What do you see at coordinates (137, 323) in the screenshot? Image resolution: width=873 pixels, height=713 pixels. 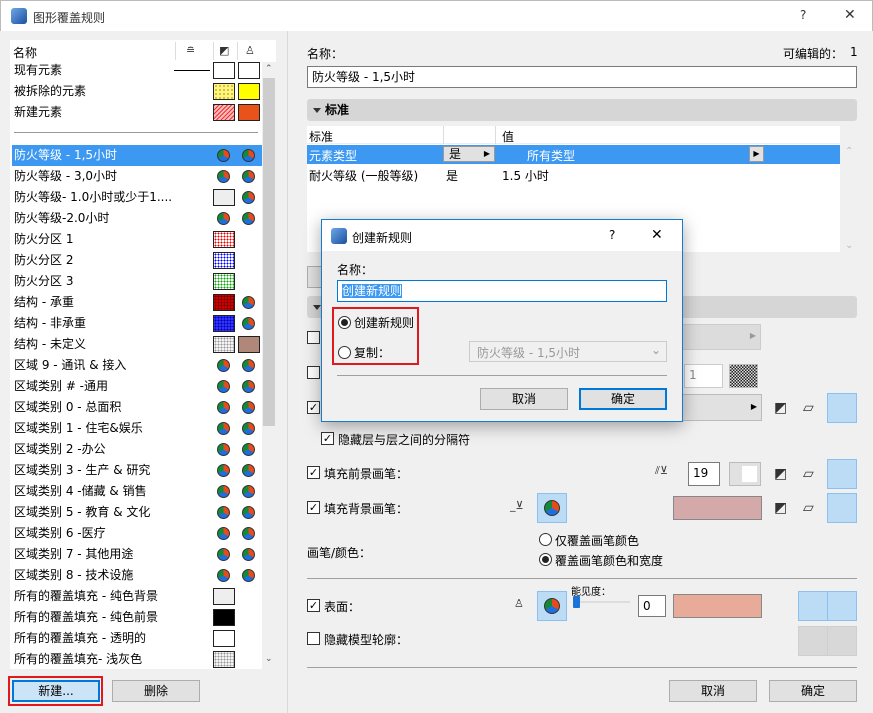 I see `list-item: 结构 - 非承重` at bounding box center [137, 323].